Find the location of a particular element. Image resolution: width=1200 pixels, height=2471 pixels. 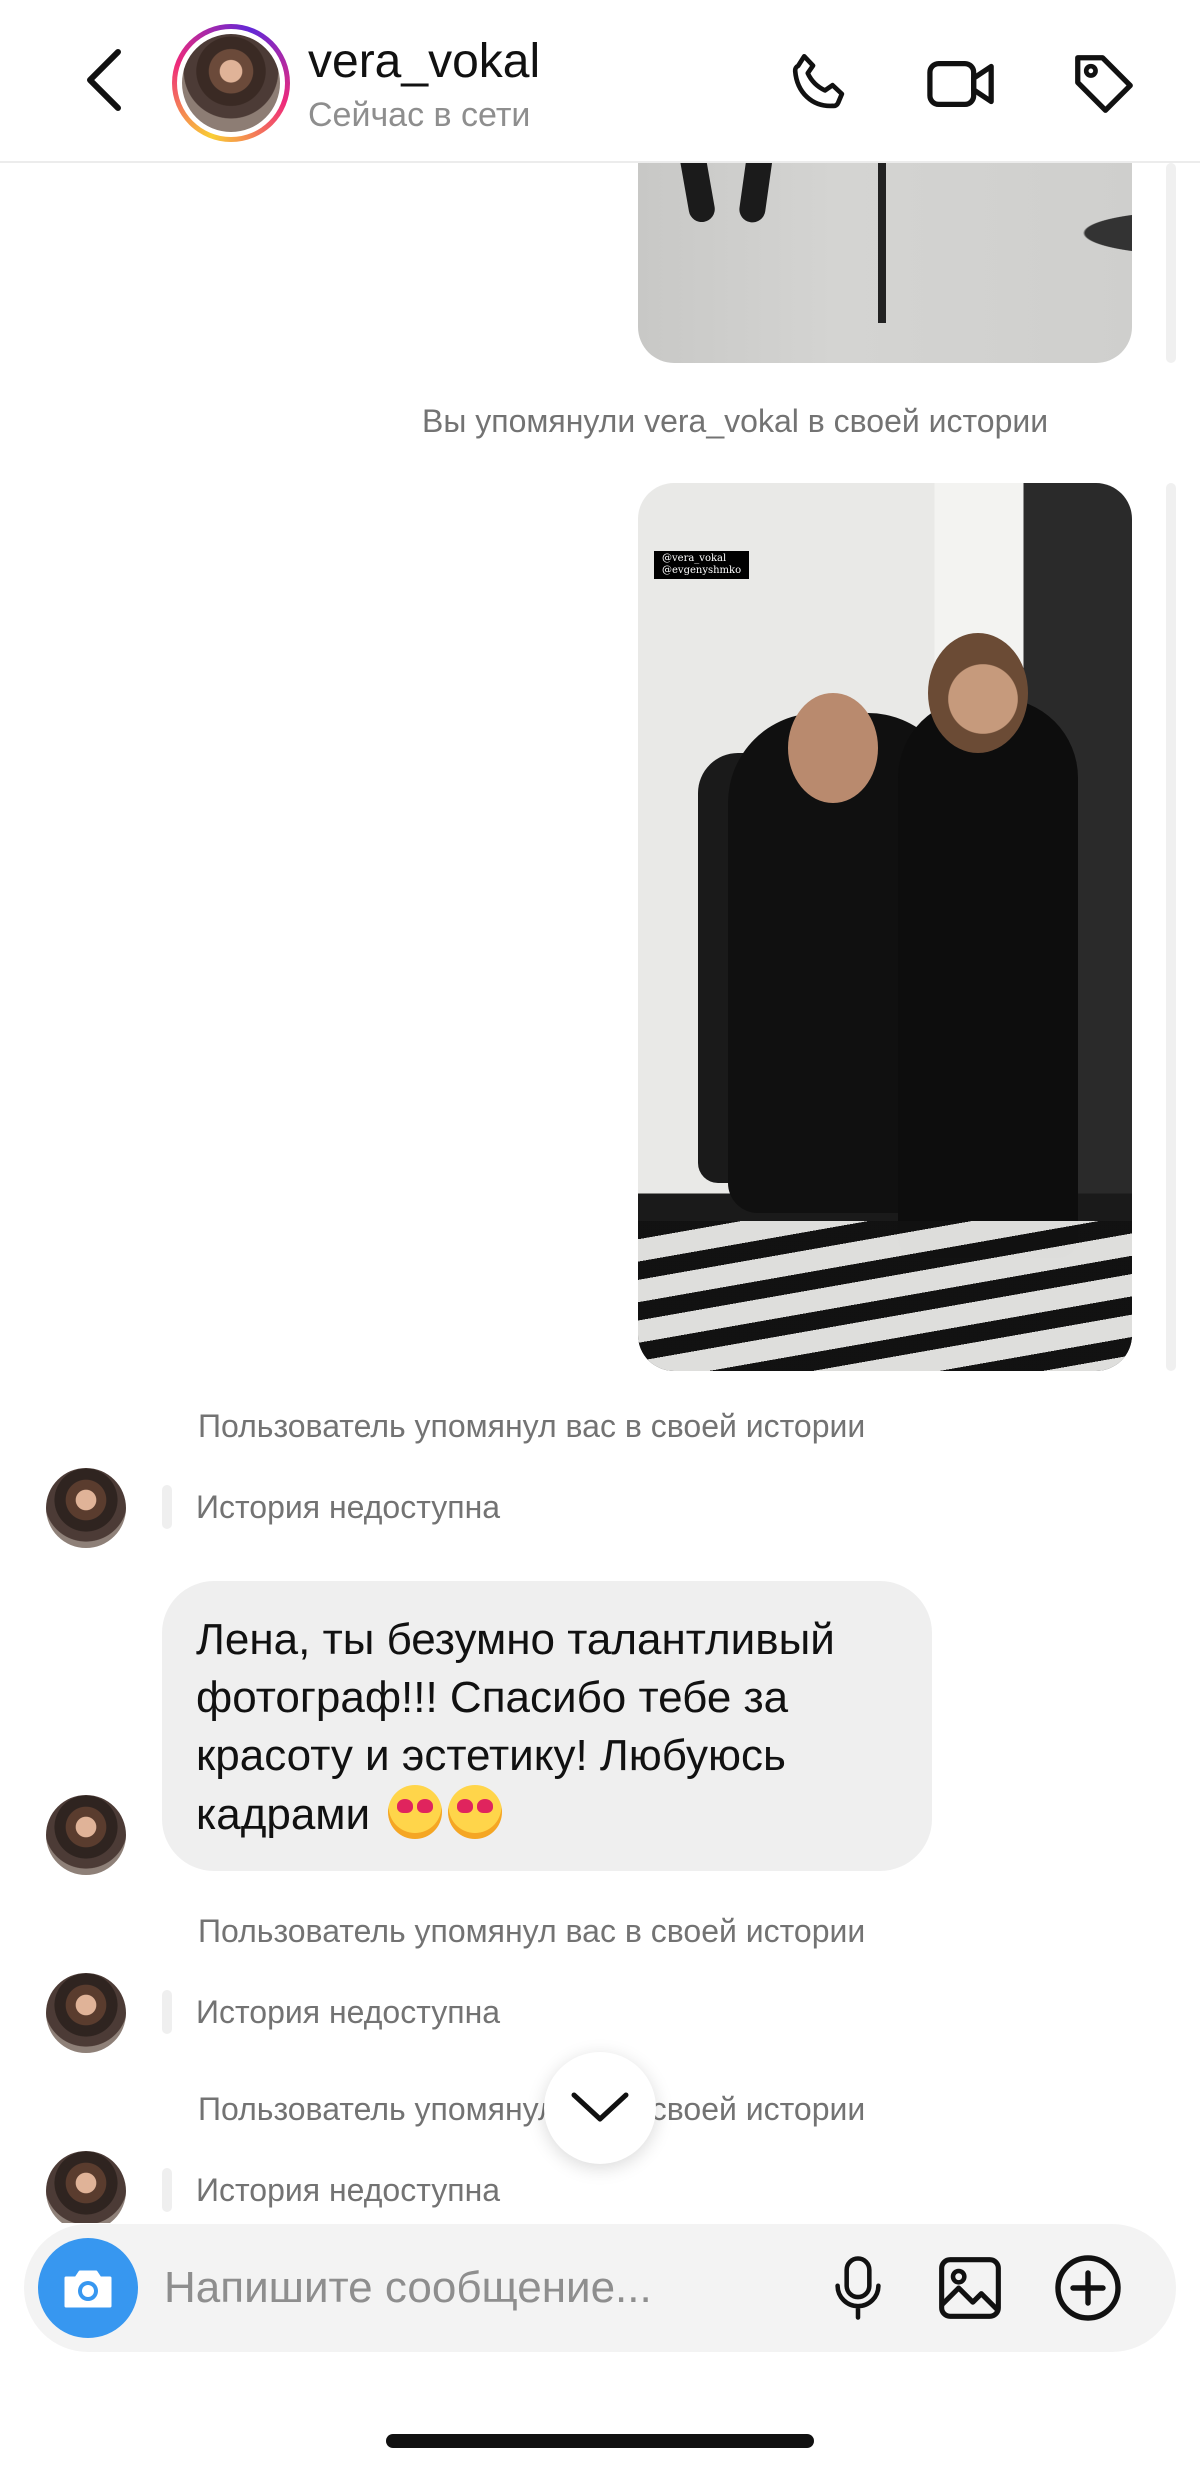

scroll-to-bottom-button is located at coordinates (600, 2108).